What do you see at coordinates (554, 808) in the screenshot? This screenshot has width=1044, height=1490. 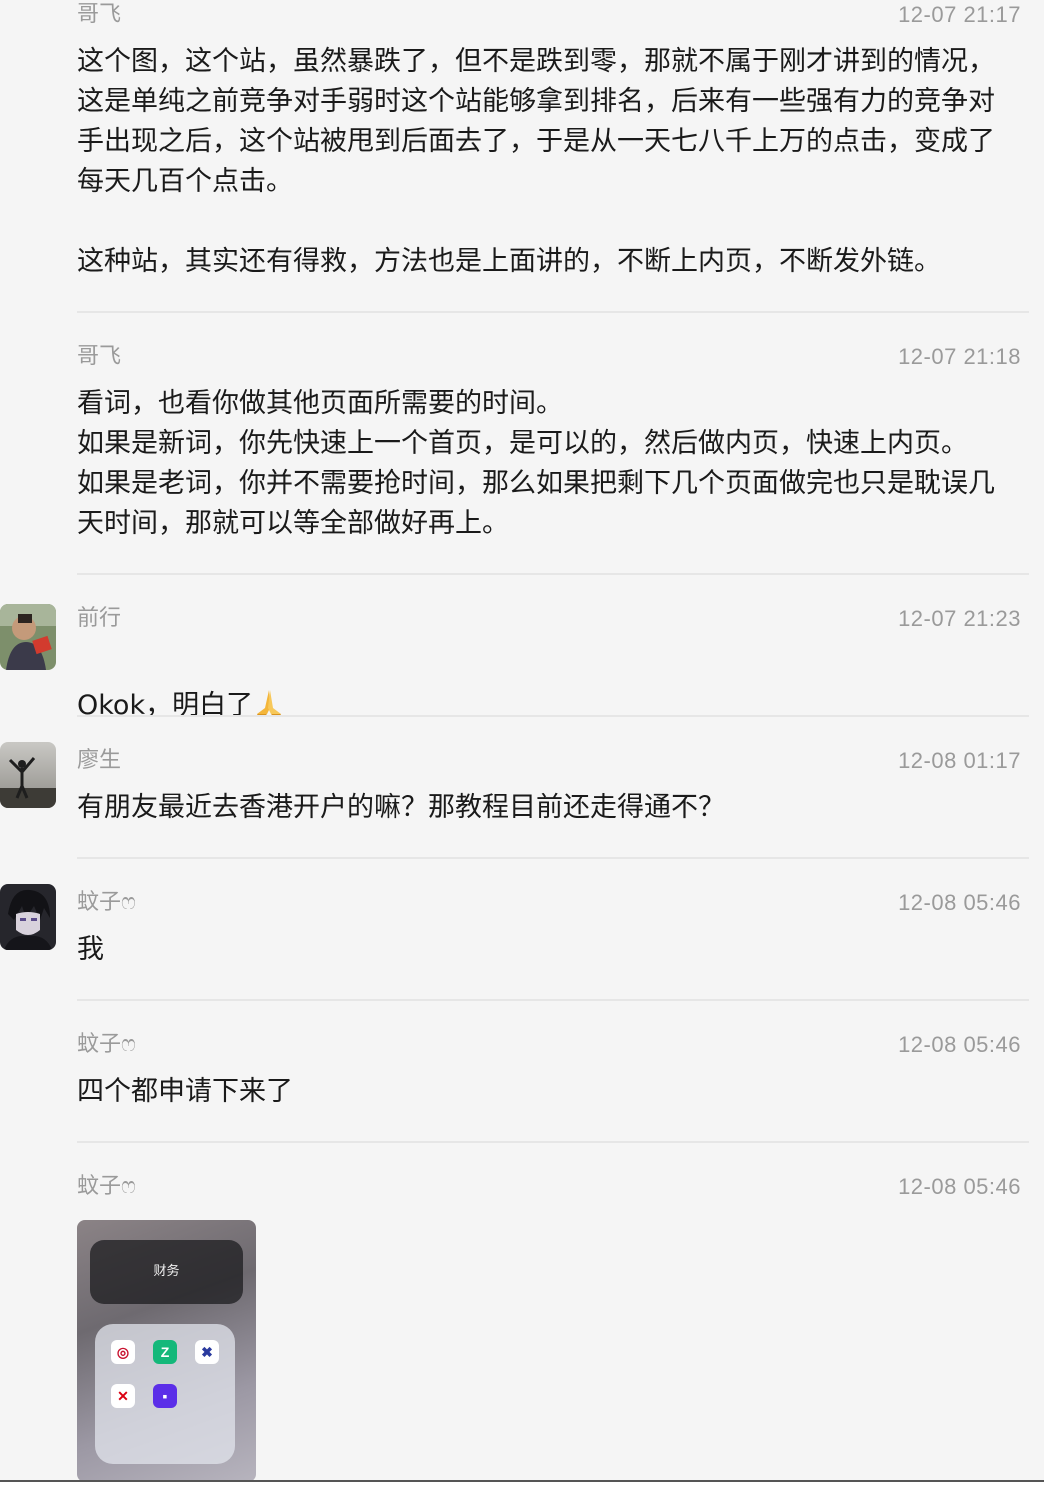 I see `message-text: 有朋友最近去香港开户的嘛？那教程目前还走得通不？` at bounding box center [554, 808].